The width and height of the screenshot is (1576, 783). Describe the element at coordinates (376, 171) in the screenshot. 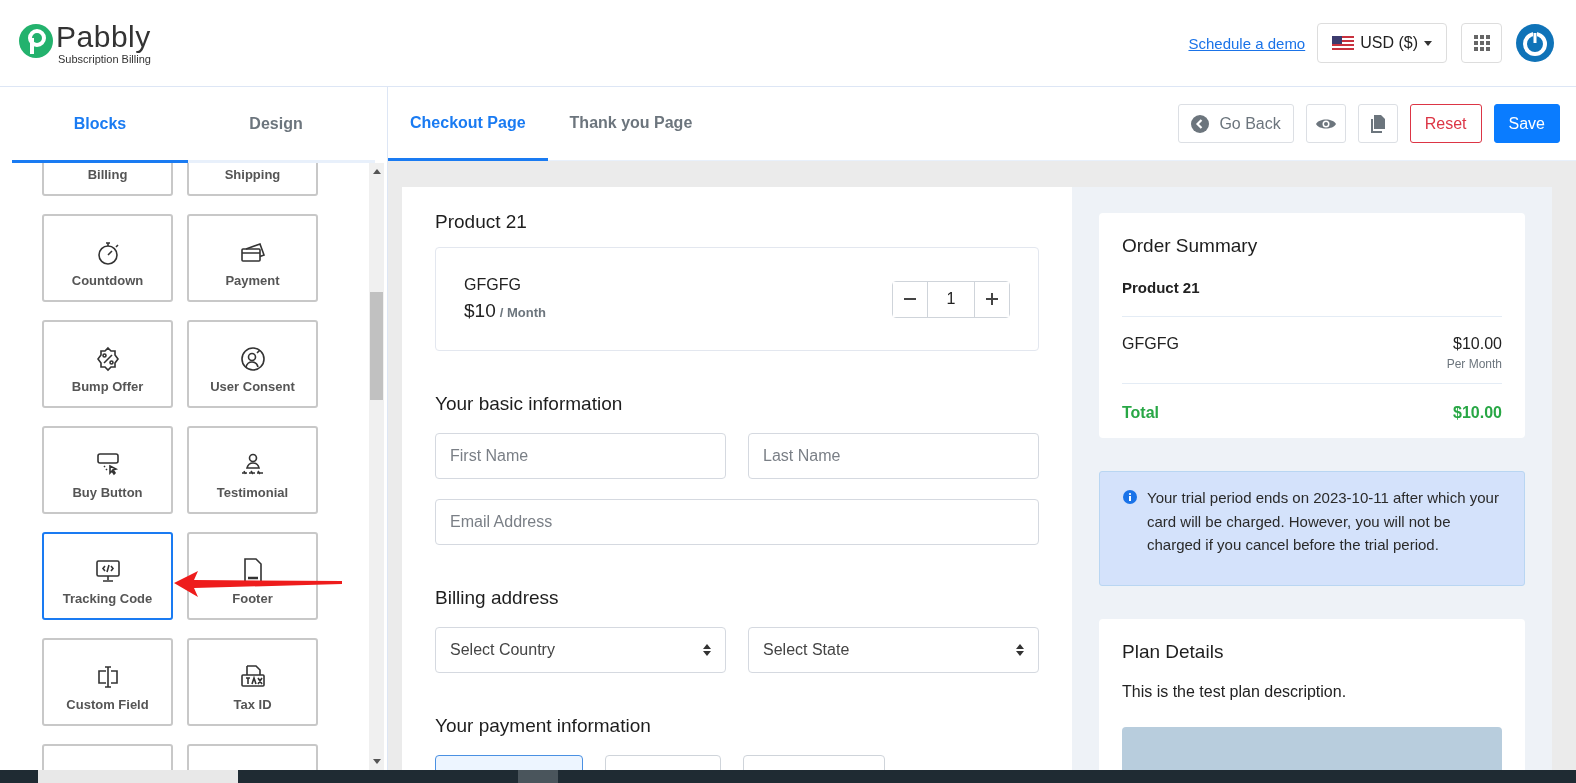

I see `scroll-up-icon` at that location.